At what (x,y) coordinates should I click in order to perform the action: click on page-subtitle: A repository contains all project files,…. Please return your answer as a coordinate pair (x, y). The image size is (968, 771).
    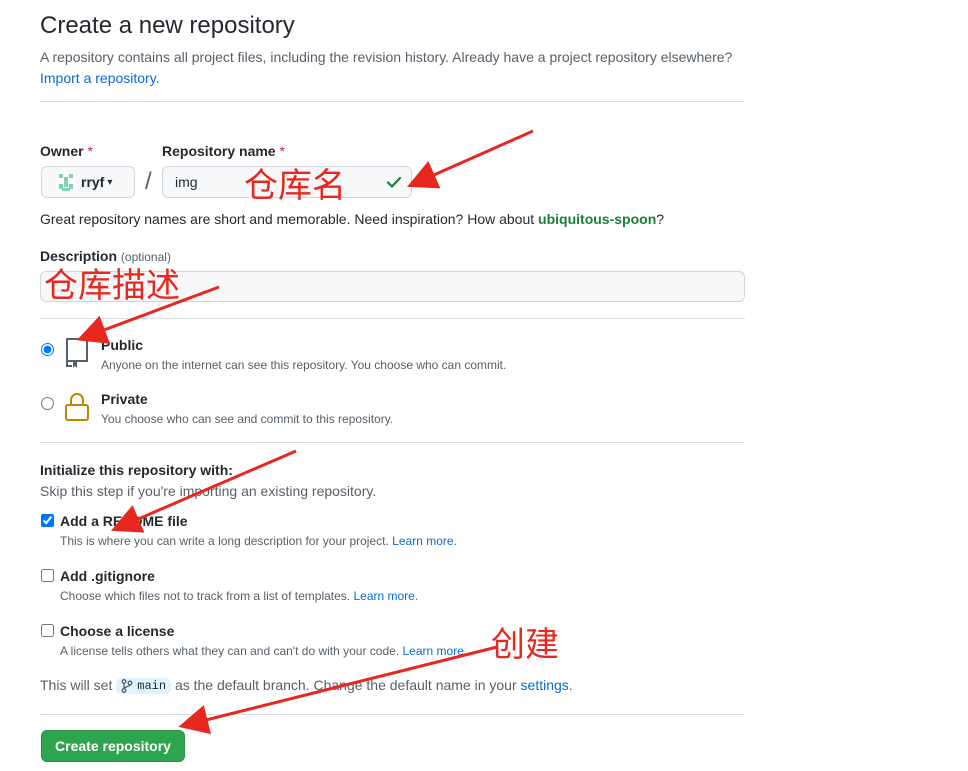
    Looking at the image, I should click on (400, 68).